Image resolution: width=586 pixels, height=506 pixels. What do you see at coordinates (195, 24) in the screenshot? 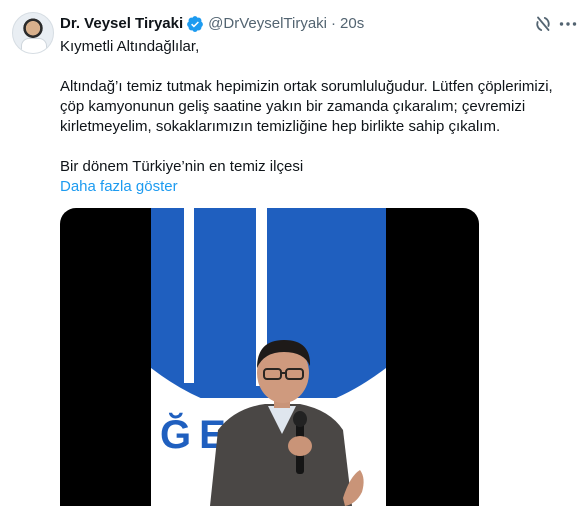
I see `verified-badge-icon` at bounding box center [195, 24].